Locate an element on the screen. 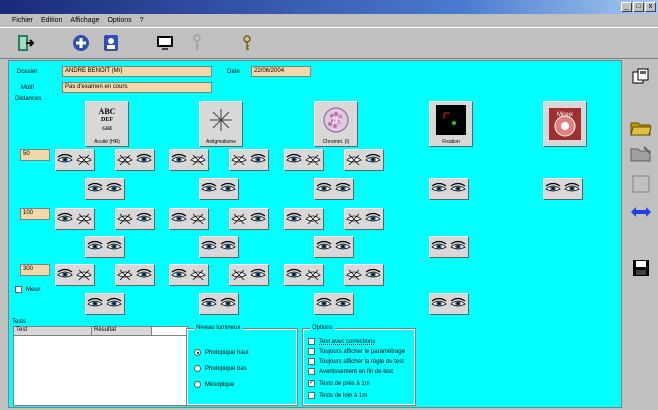  monitor-icon is located at coordinates (165, 43).